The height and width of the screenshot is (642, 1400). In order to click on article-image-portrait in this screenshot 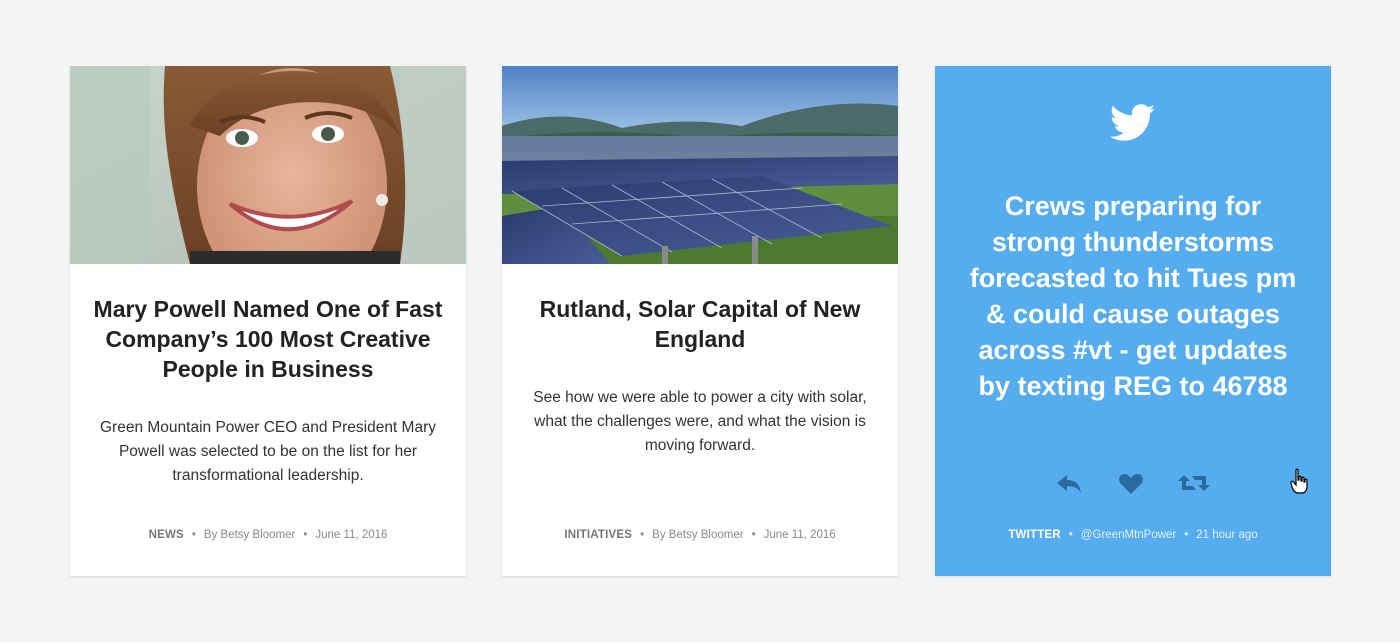, I will do `click(268, 165)`.